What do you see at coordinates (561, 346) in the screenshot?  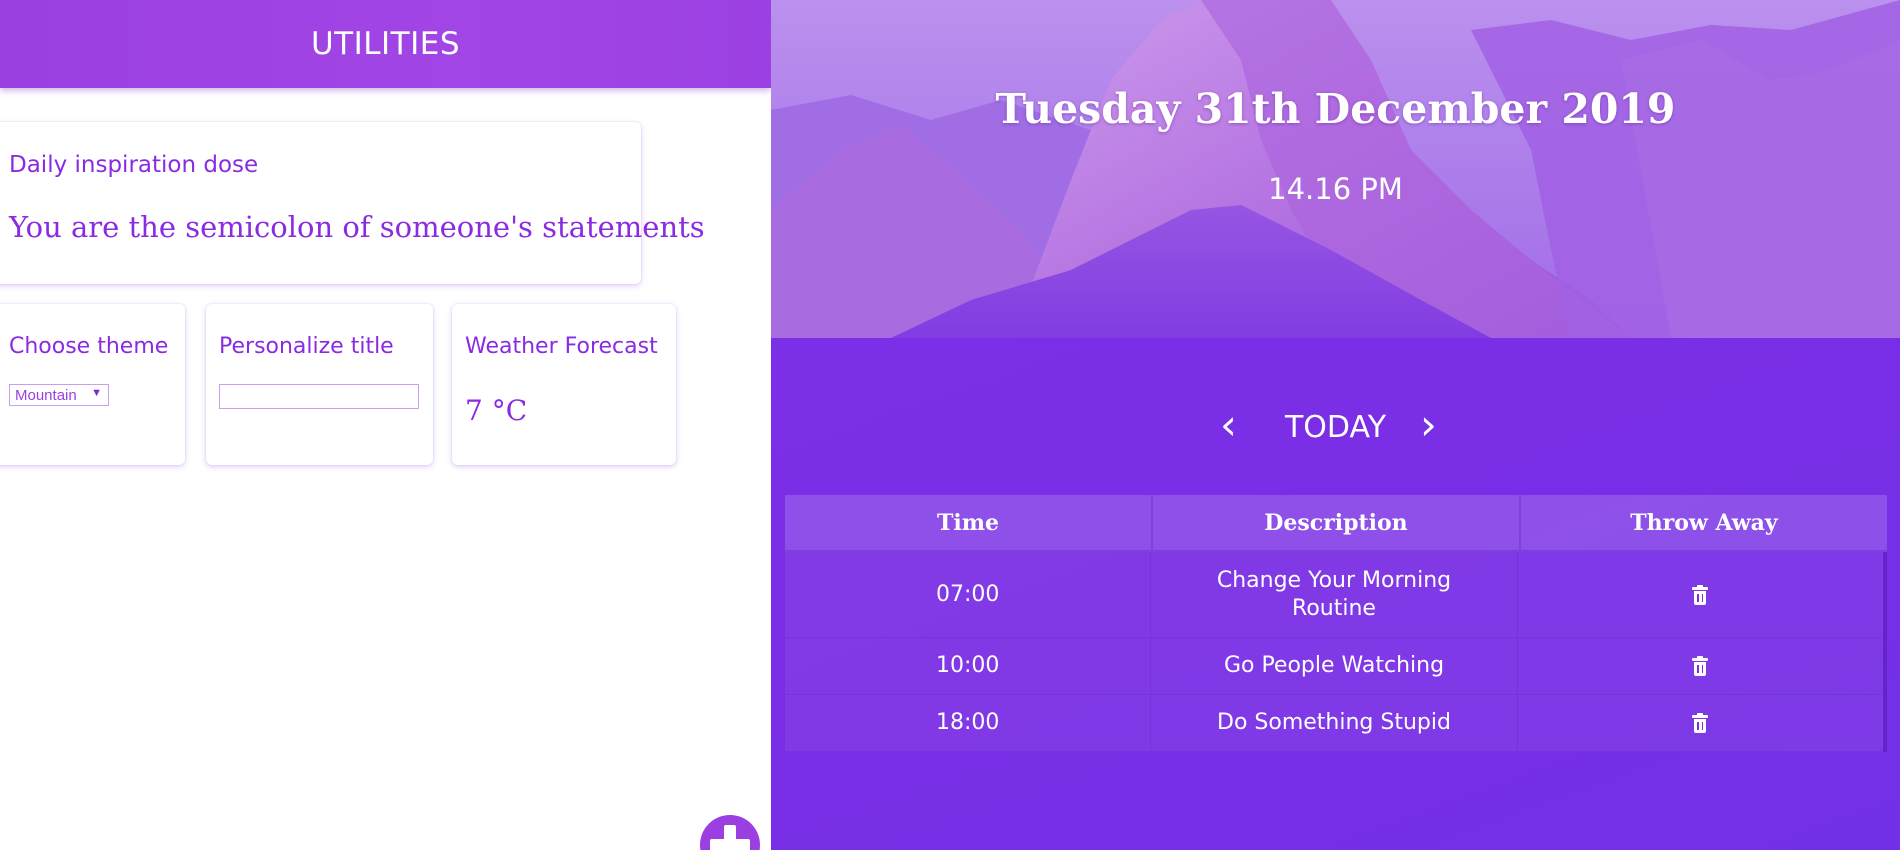 I see `weather-title: Weather Forecast` at bounding box center [561, 346].